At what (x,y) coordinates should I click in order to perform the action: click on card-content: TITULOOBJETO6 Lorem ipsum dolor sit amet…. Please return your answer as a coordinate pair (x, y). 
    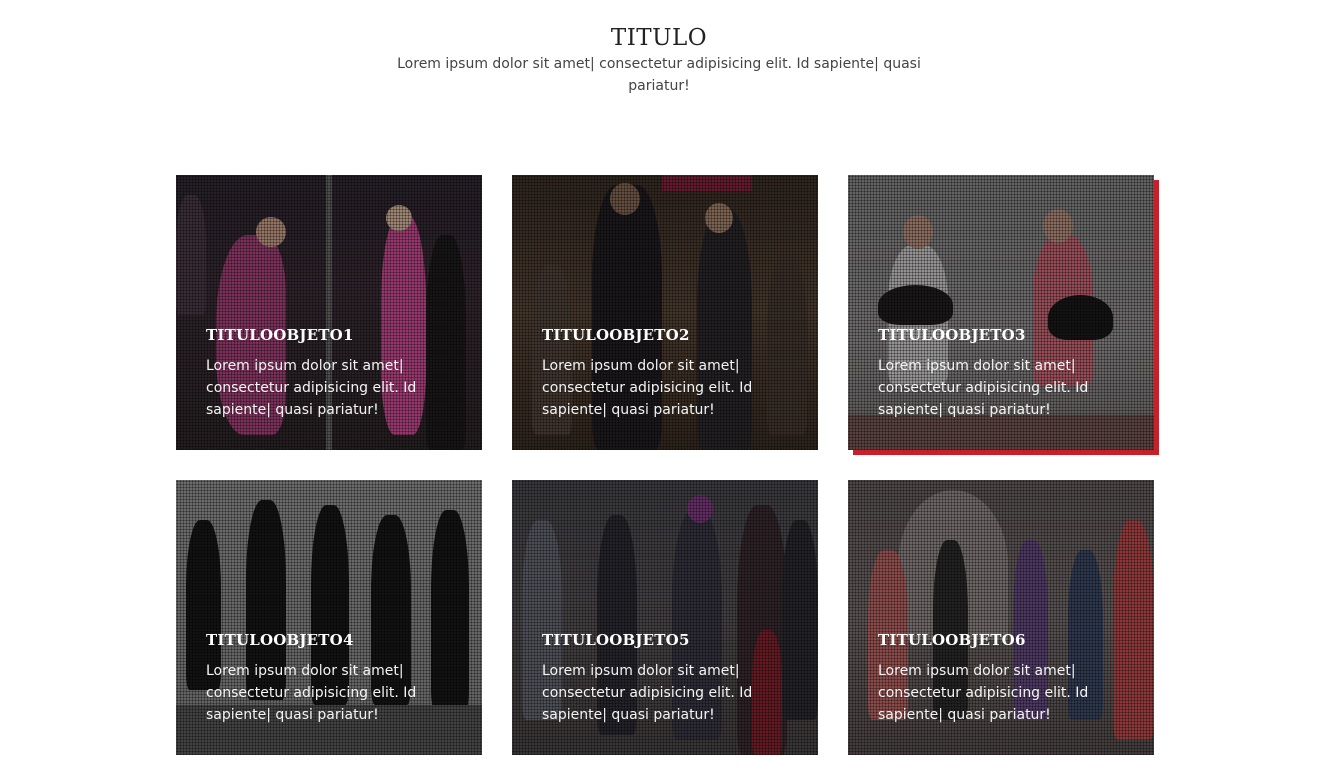
    Looking at the image, I should click on (1003, 678).